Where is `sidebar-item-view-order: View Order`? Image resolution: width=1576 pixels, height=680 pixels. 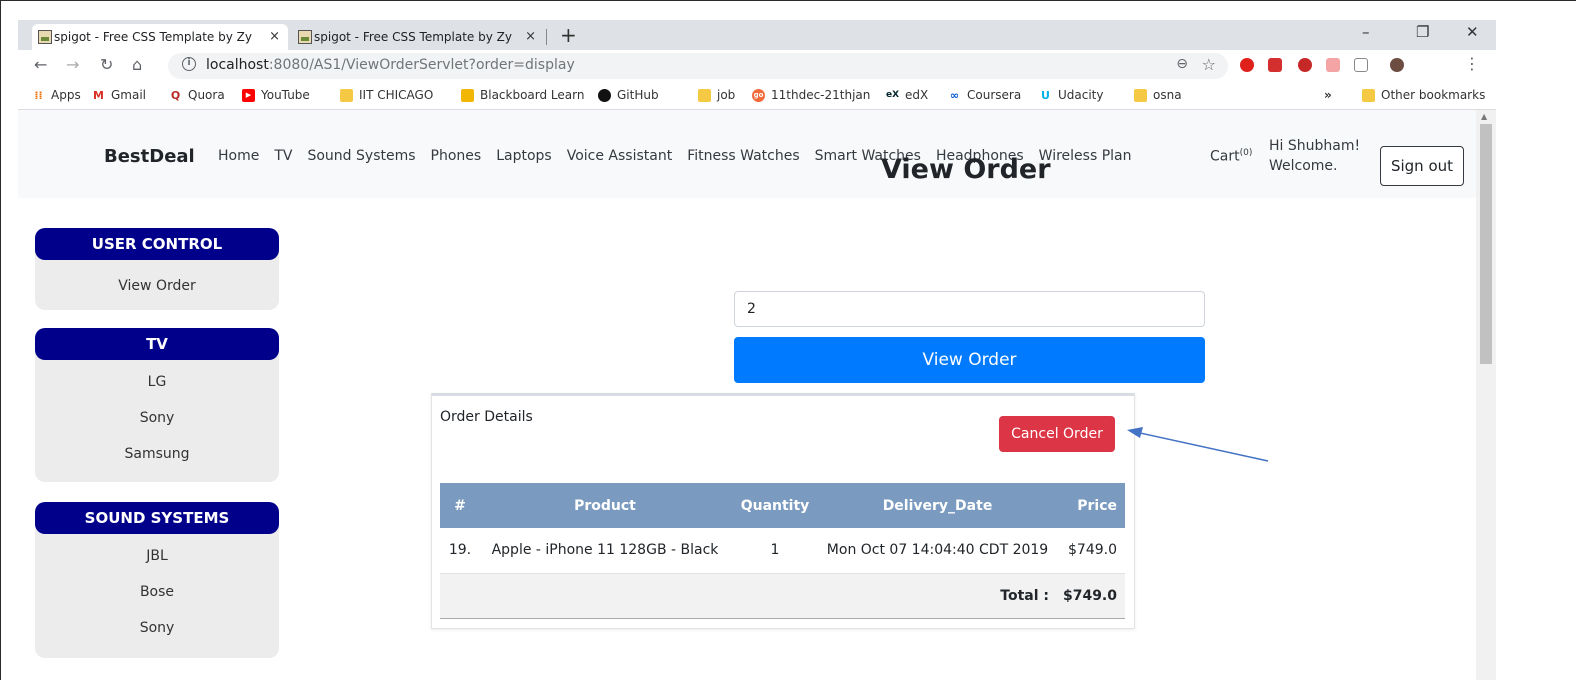 sidebar-item-view-order: View Order is located at coordinates (157, 286).